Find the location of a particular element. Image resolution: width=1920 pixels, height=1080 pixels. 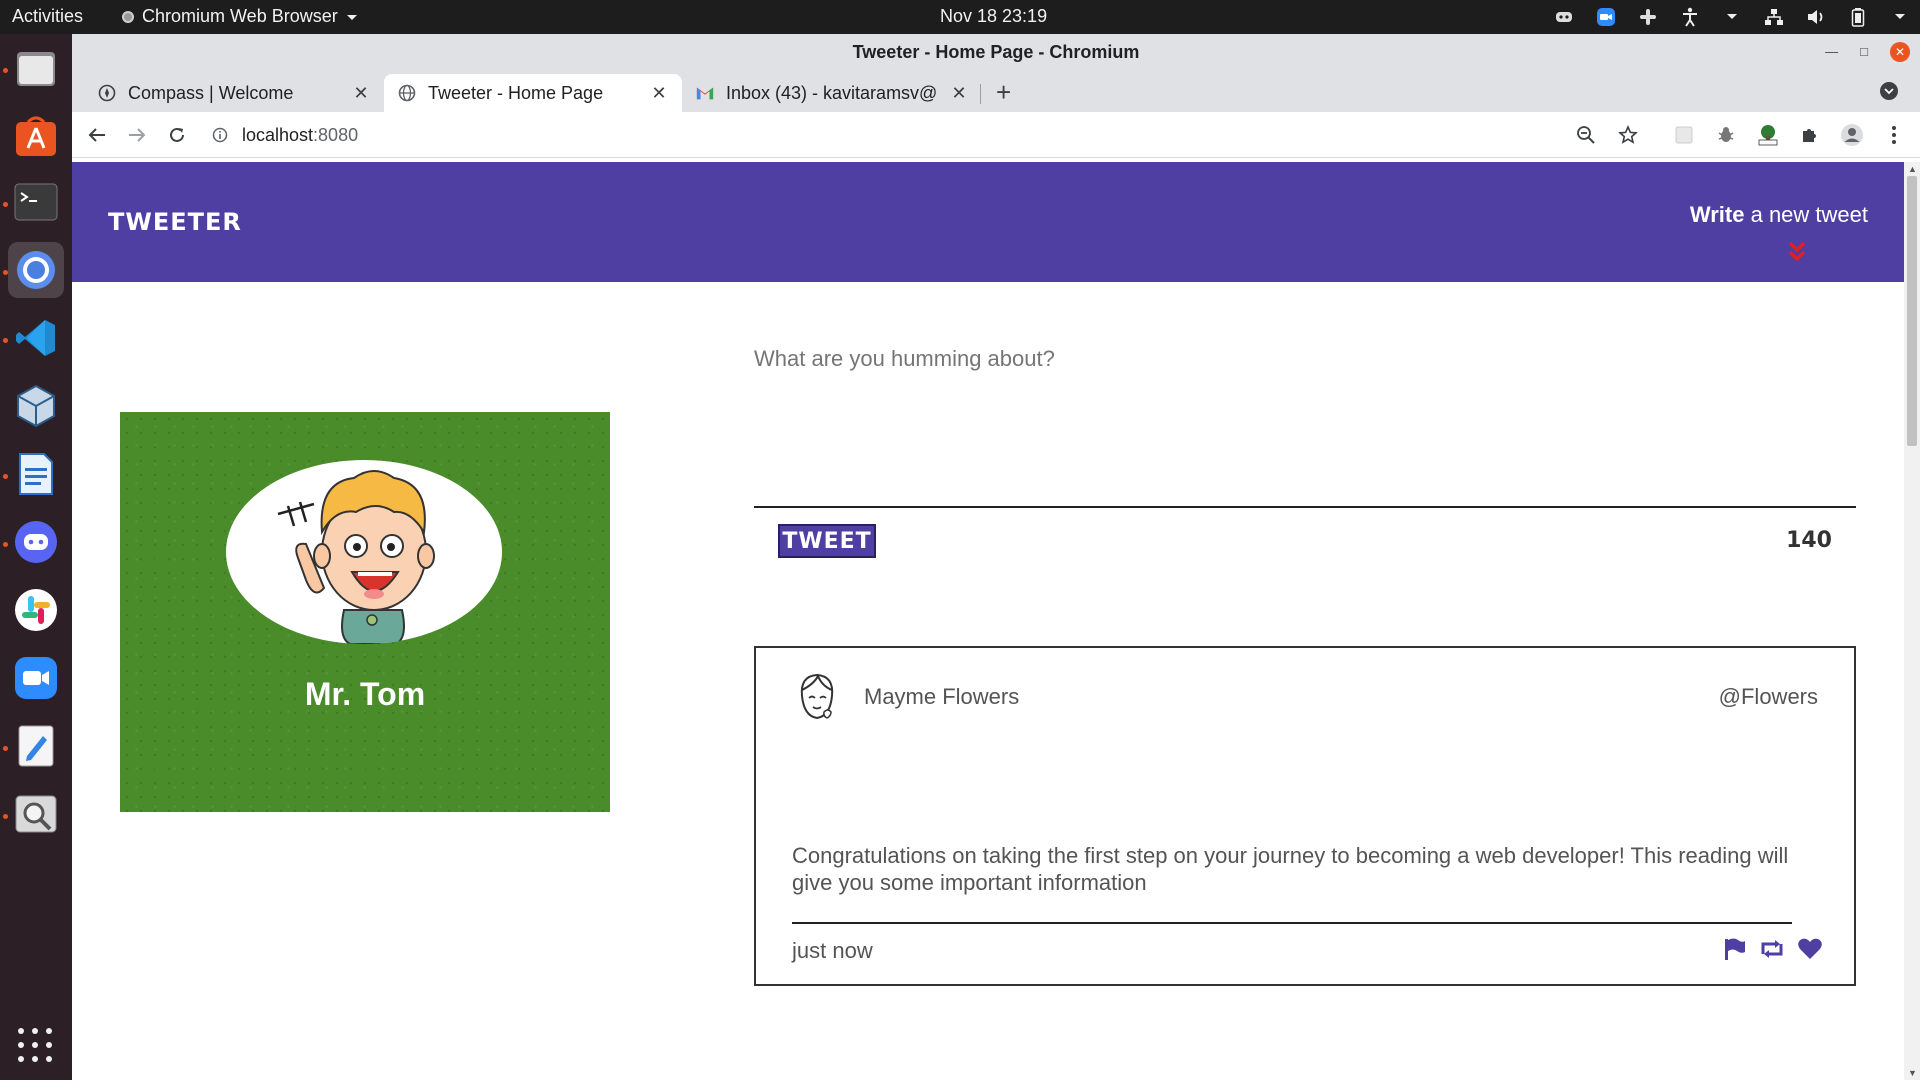

tweet-button: TWEET is located at coordinates (827, 541).